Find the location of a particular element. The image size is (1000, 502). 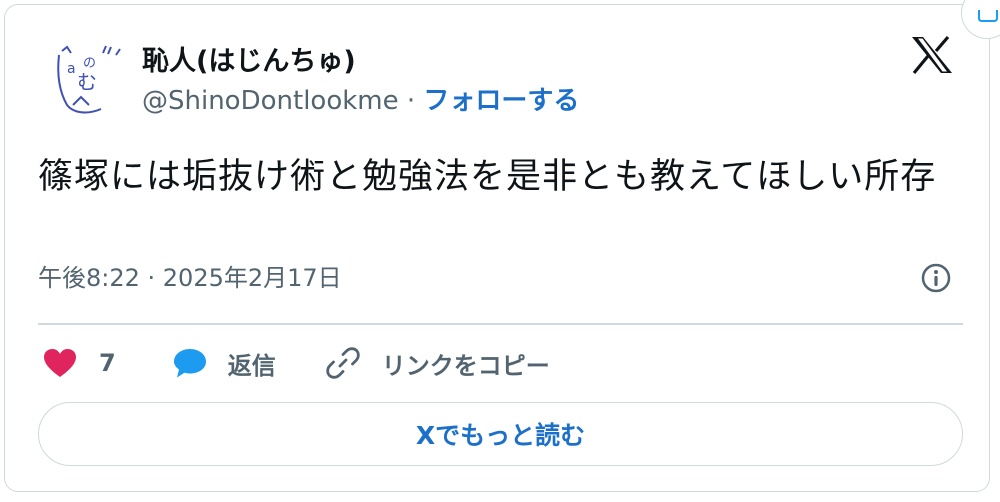

copy-link-button: リンクをコピー is located at coordinates (437, 363).